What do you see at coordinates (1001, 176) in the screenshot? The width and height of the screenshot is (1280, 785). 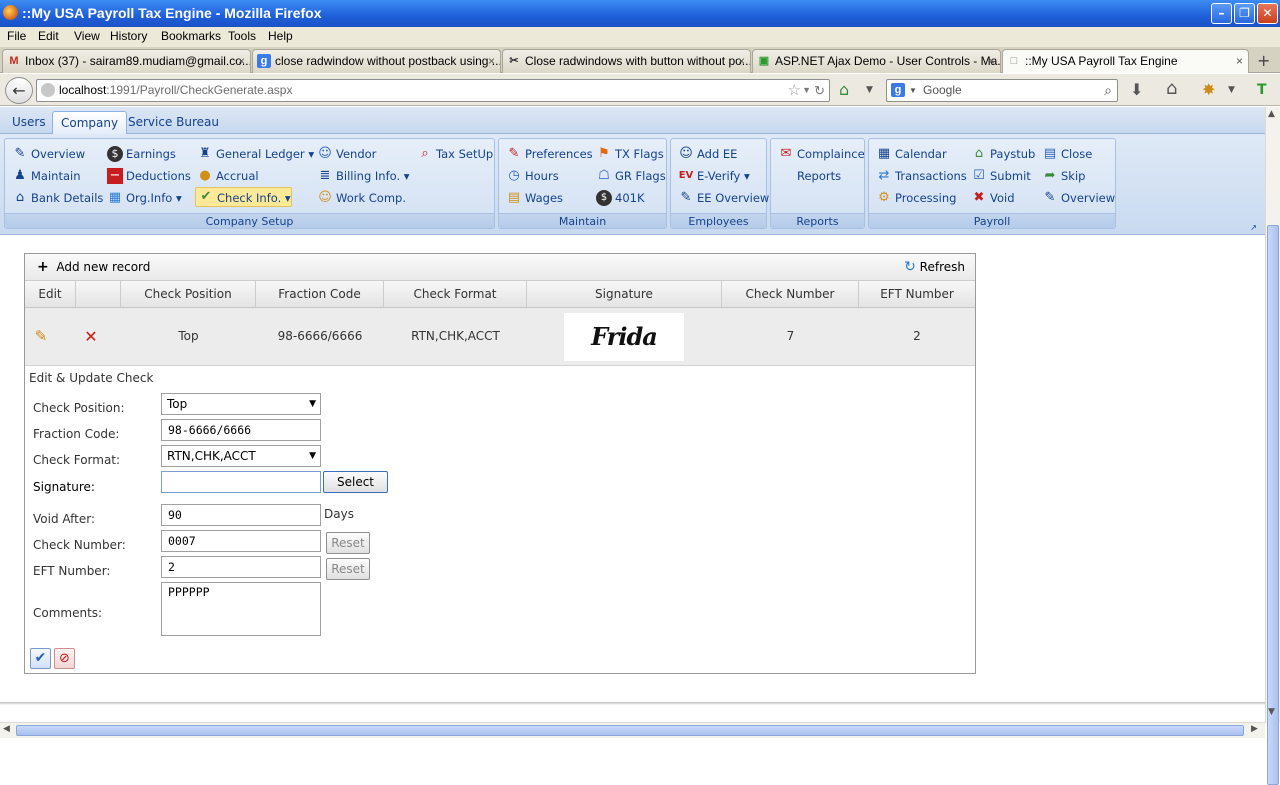 I see `ribbon-submit: ☑ Submit` at bounding box center [1001, 176].